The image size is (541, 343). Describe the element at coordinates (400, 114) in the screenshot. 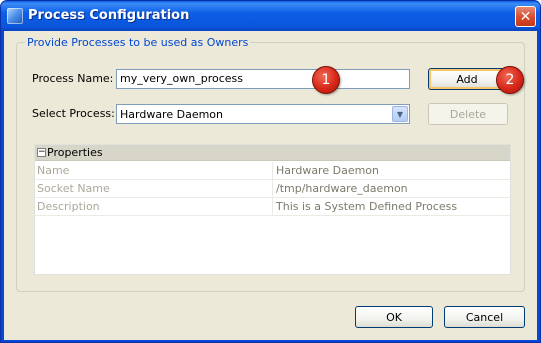

I see `chevron-down-icon: ▼` at that location.